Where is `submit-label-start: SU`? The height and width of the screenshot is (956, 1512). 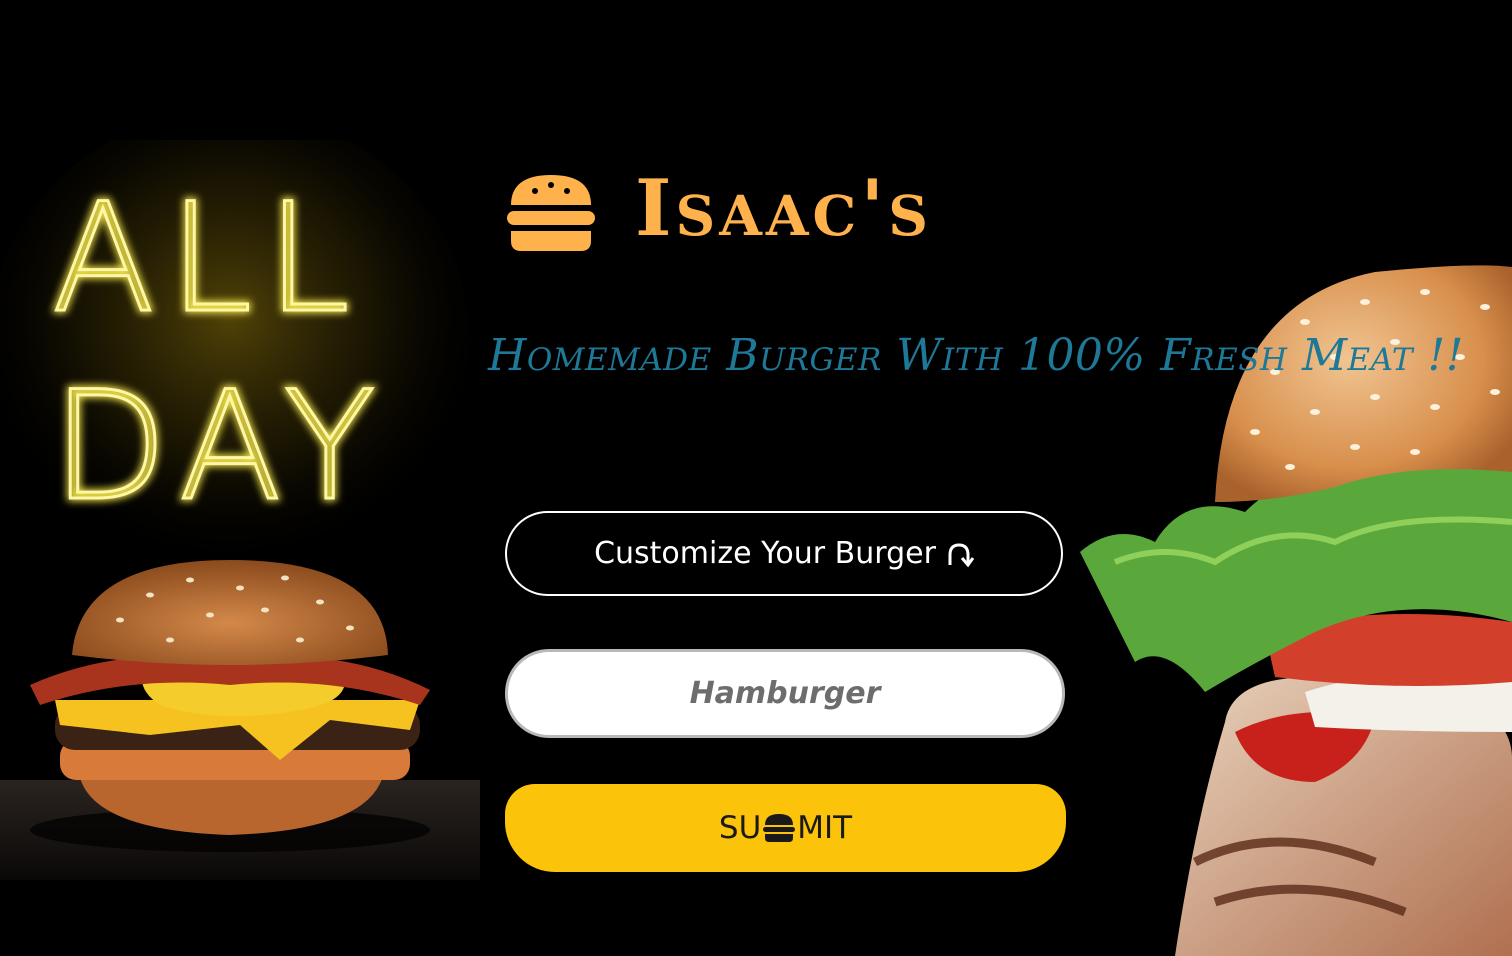 submit-label-start: SU is located at coordinates (740, 828).